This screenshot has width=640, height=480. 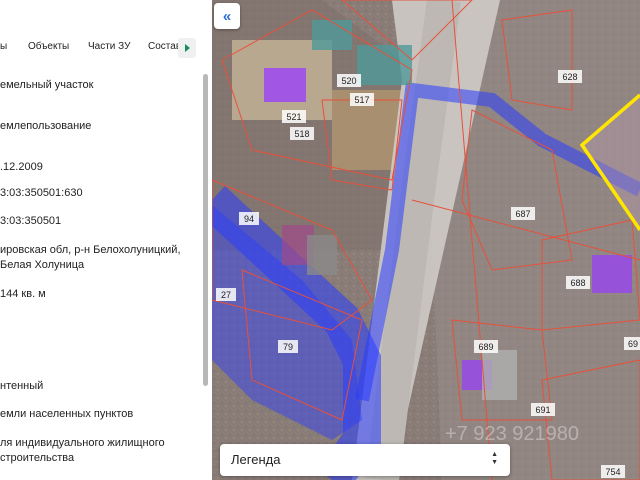 I want to click on tabs-next-button, so click(x=187, y=48).